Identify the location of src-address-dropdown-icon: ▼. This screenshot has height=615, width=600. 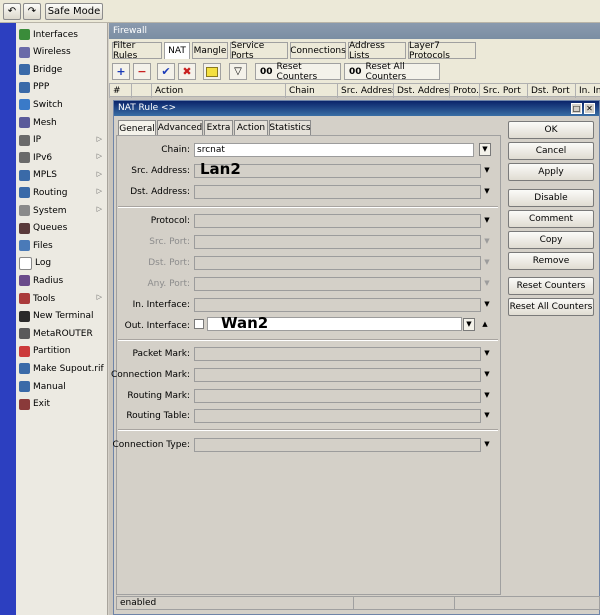
(487, 170).